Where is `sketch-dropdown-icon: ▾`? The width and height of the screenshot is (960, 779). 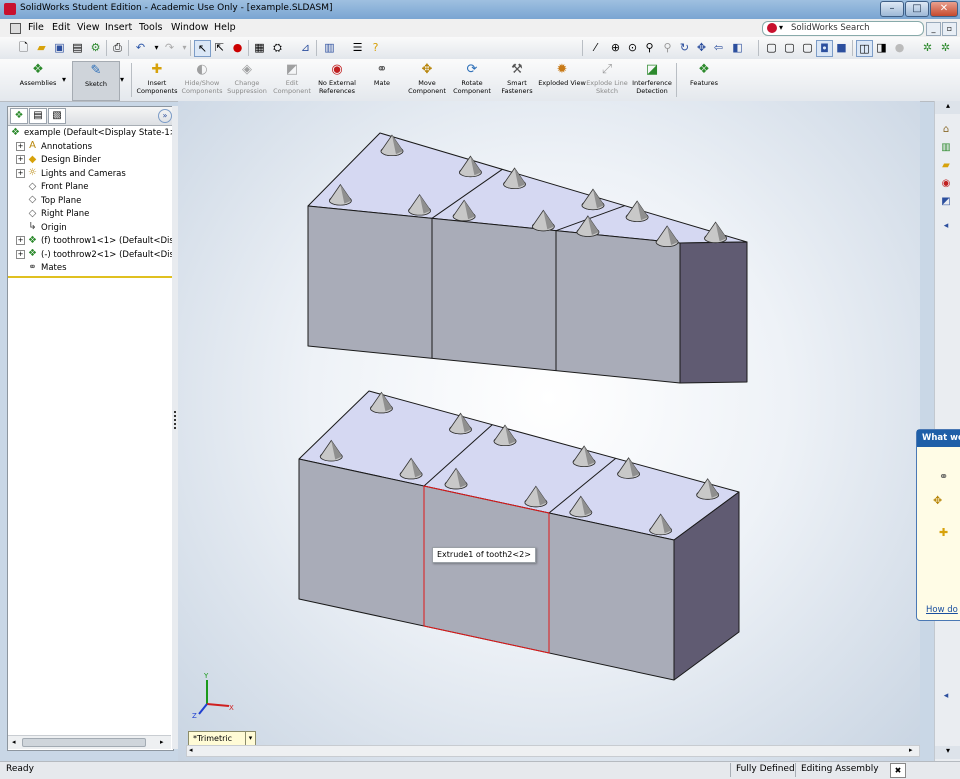 sketch-dropdown-icon: ▾ is located at coordinates (122, 79).